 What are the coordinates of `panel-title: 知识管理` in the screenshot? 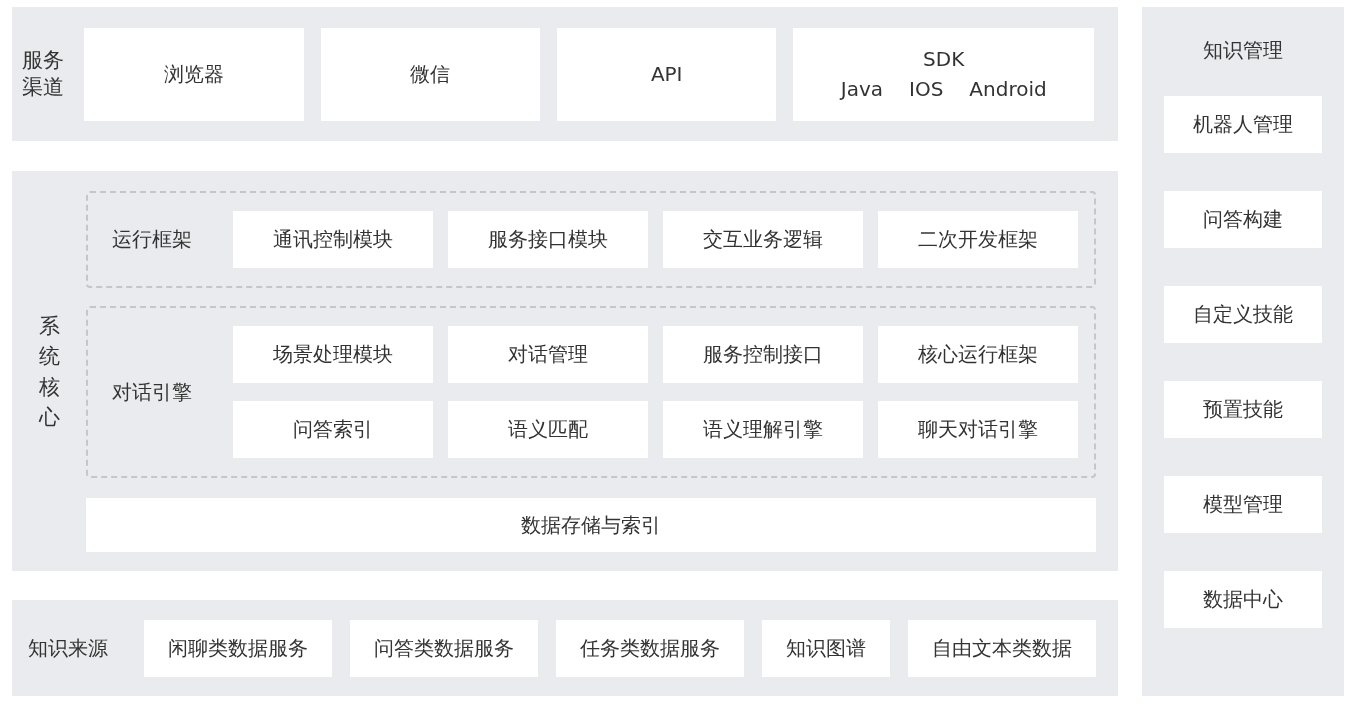 It's located at (1243, 50).